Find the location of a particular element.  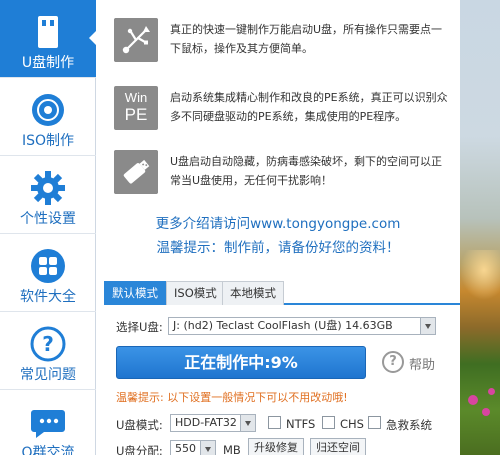

tab-iso-mode: ISO模式 is located at coordinates (195, 293).